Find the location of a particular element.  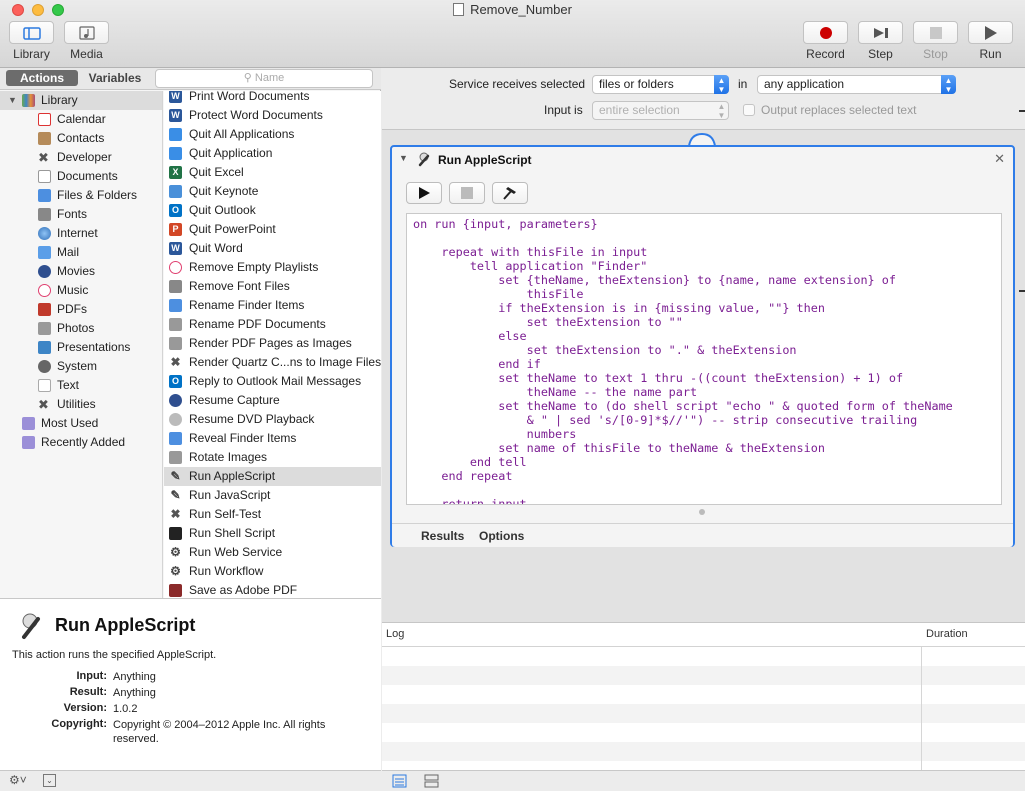

list-item-label: Resume Capture is located at coordinates (234, 400).